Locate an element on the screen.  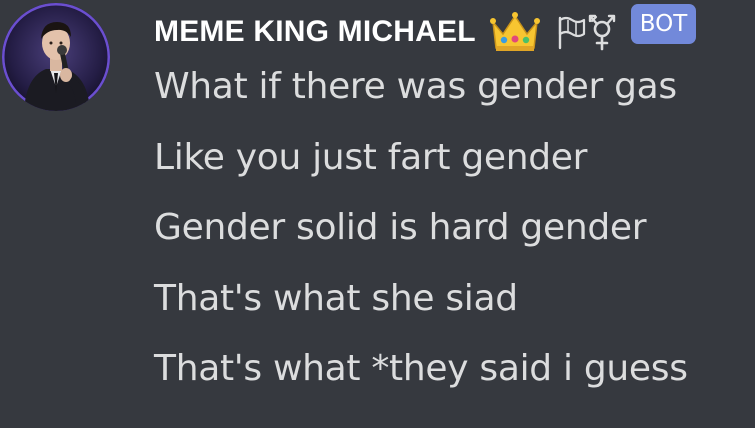
transgender-symbol-icon is located at coordinates (602, 32).